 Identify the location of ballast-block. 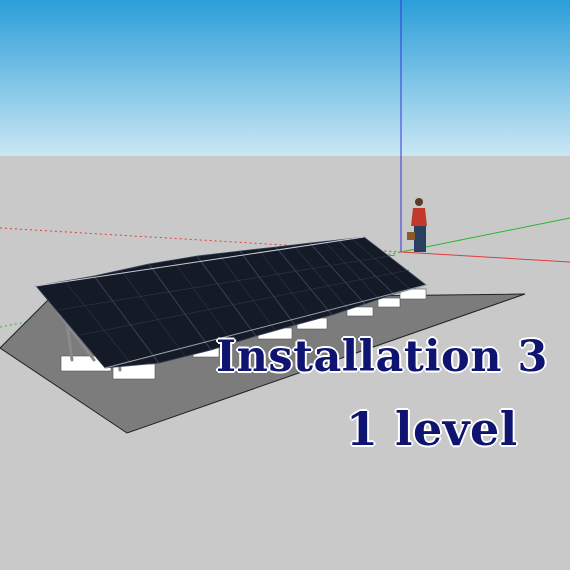
(389, 302).